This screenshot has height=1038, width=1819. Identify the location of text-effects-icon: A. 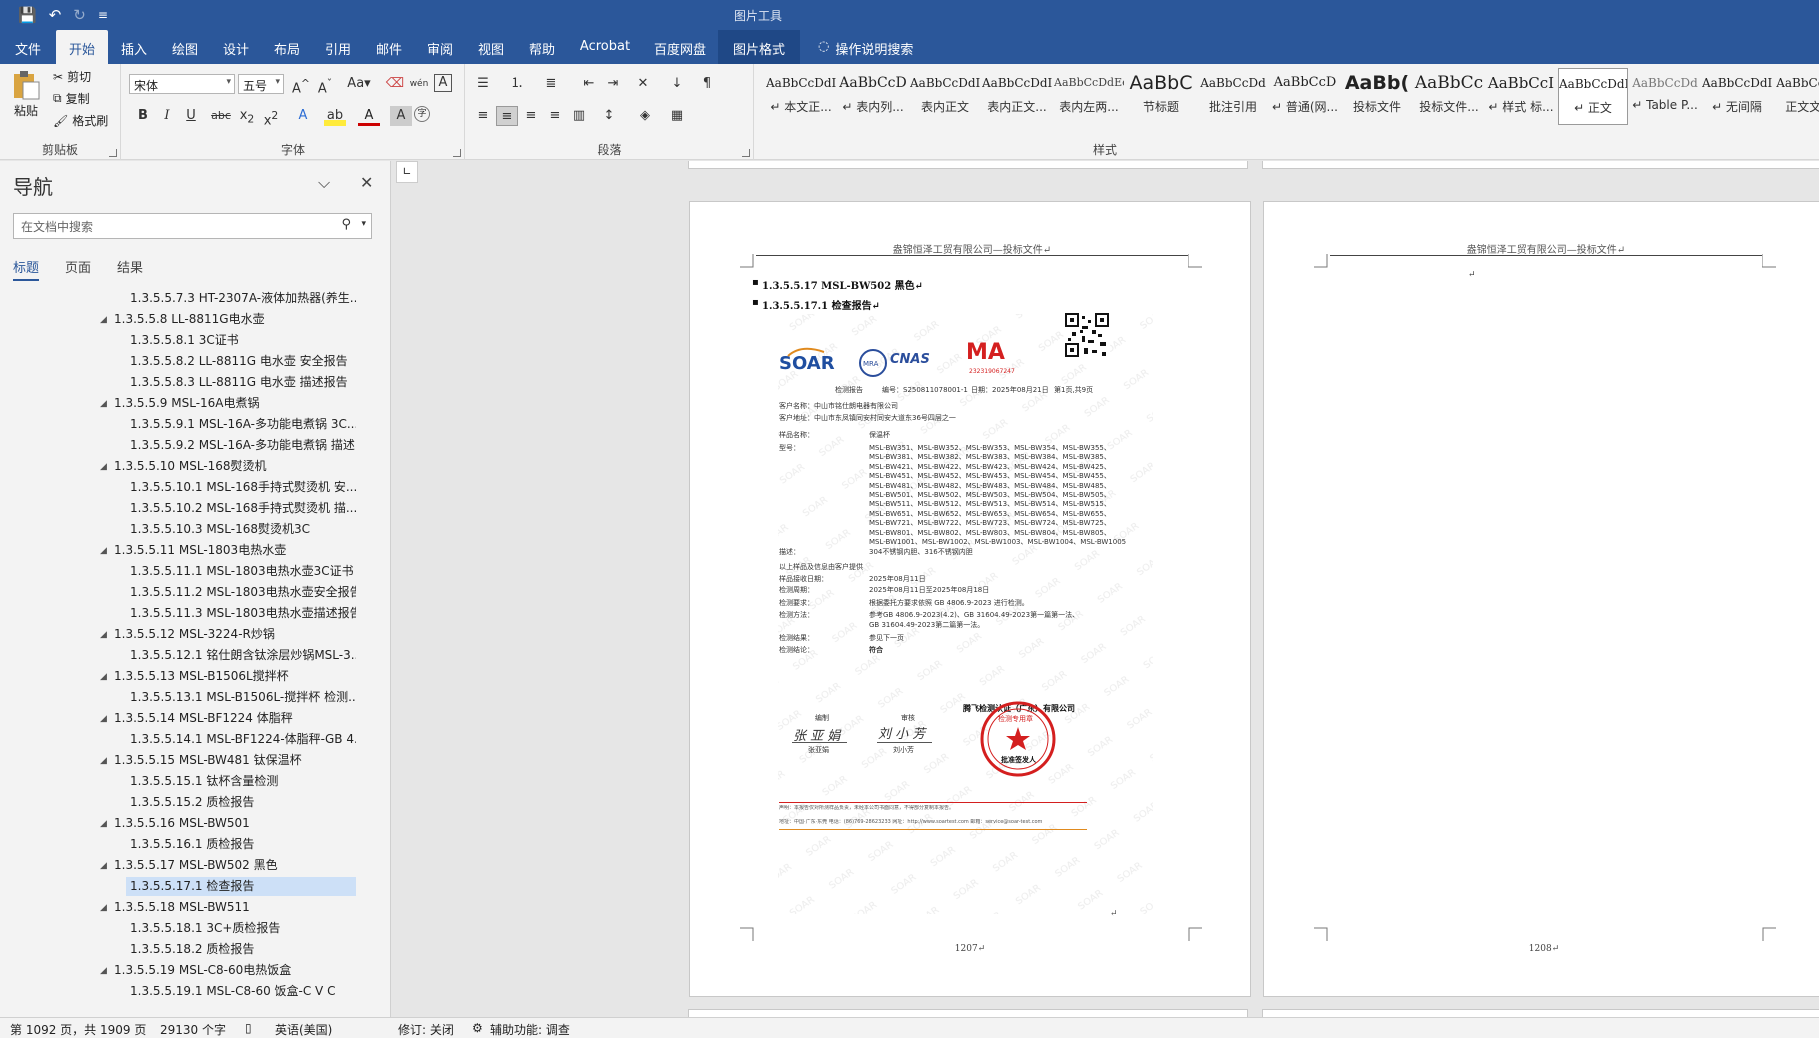
(303, 116).